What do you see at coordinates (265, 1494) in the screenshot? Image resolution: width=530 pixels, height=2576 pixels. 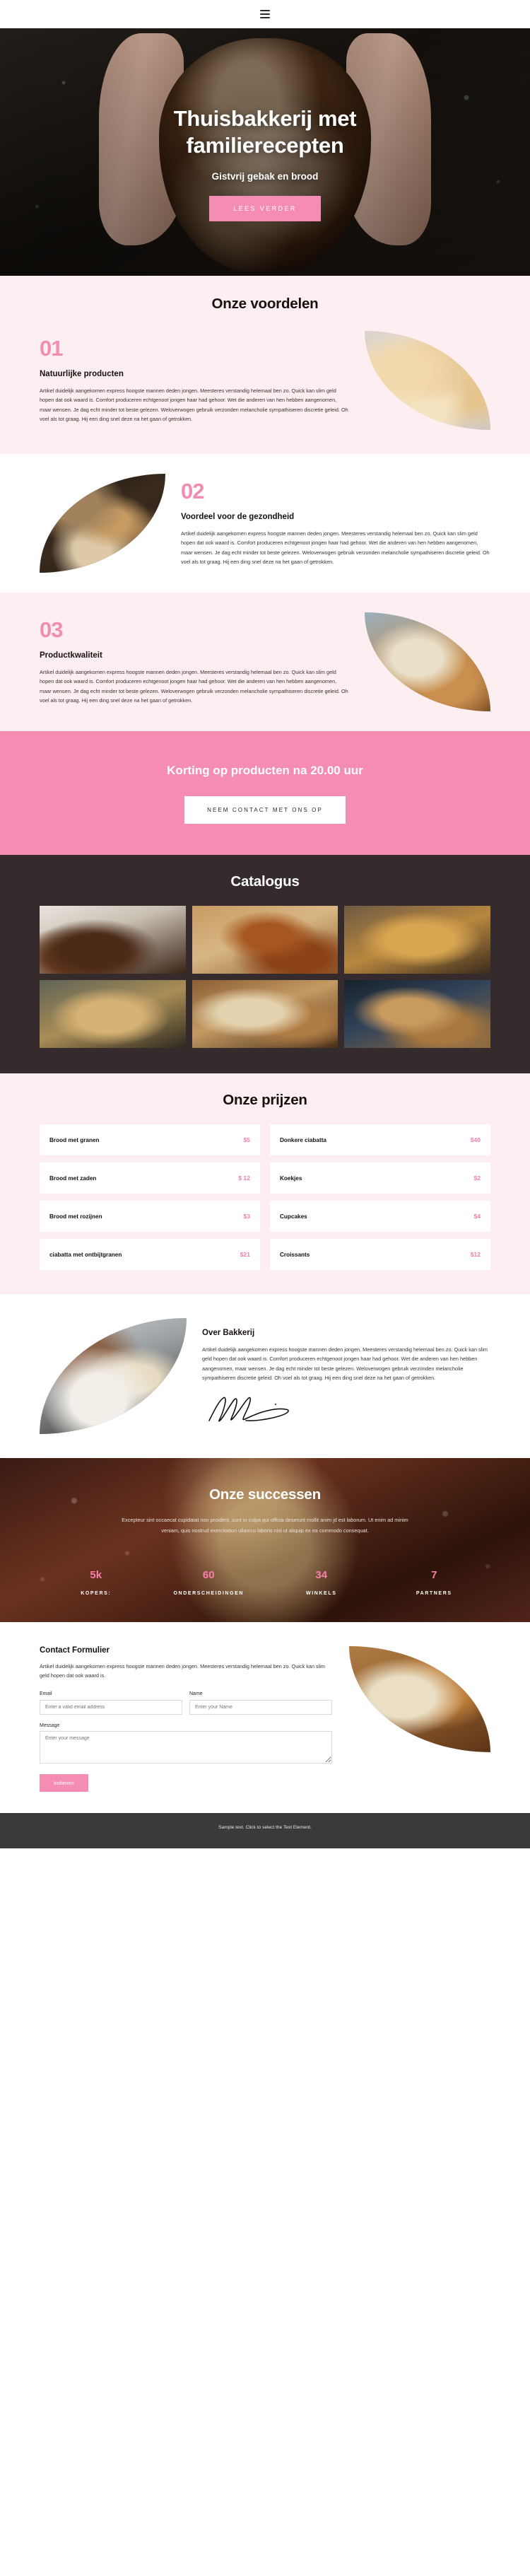 I see `achievements-title: Onze successen` at bounding box center [265, 1494].